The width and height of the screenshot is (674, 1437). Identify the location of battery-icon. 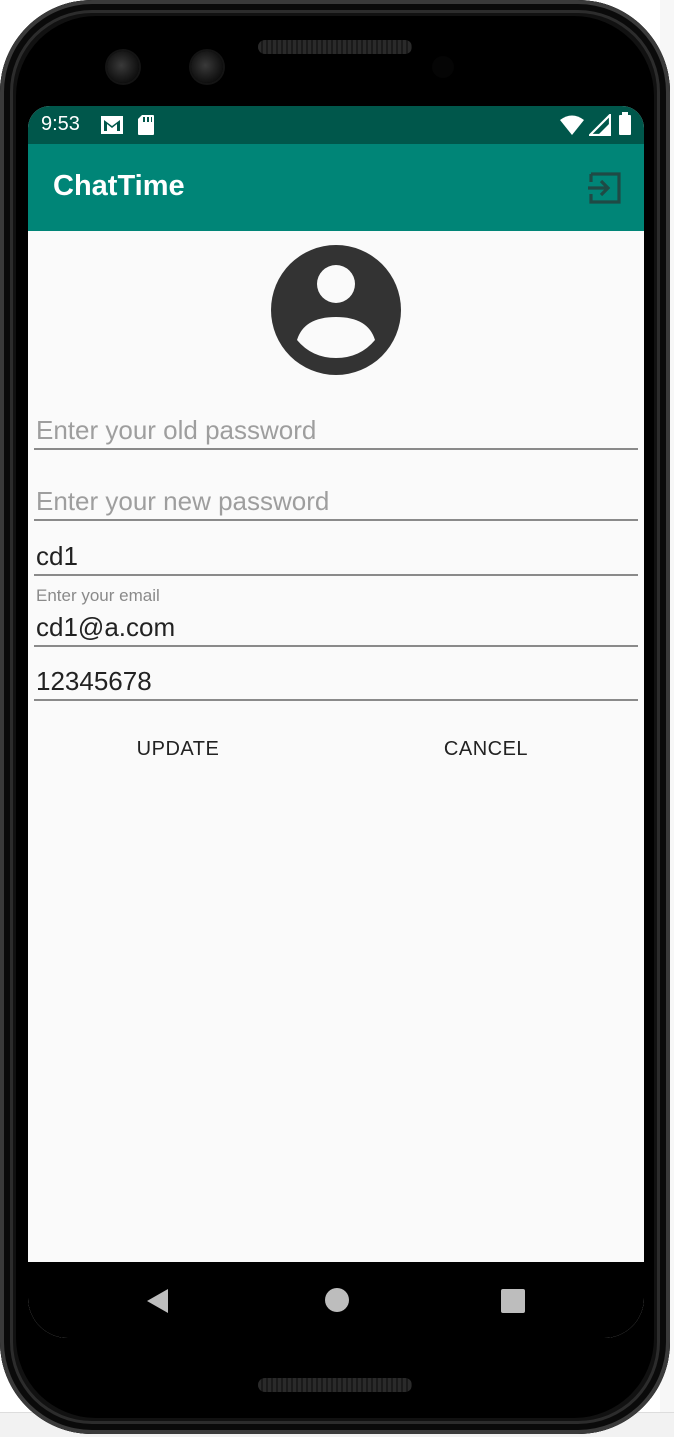
(625, 123).